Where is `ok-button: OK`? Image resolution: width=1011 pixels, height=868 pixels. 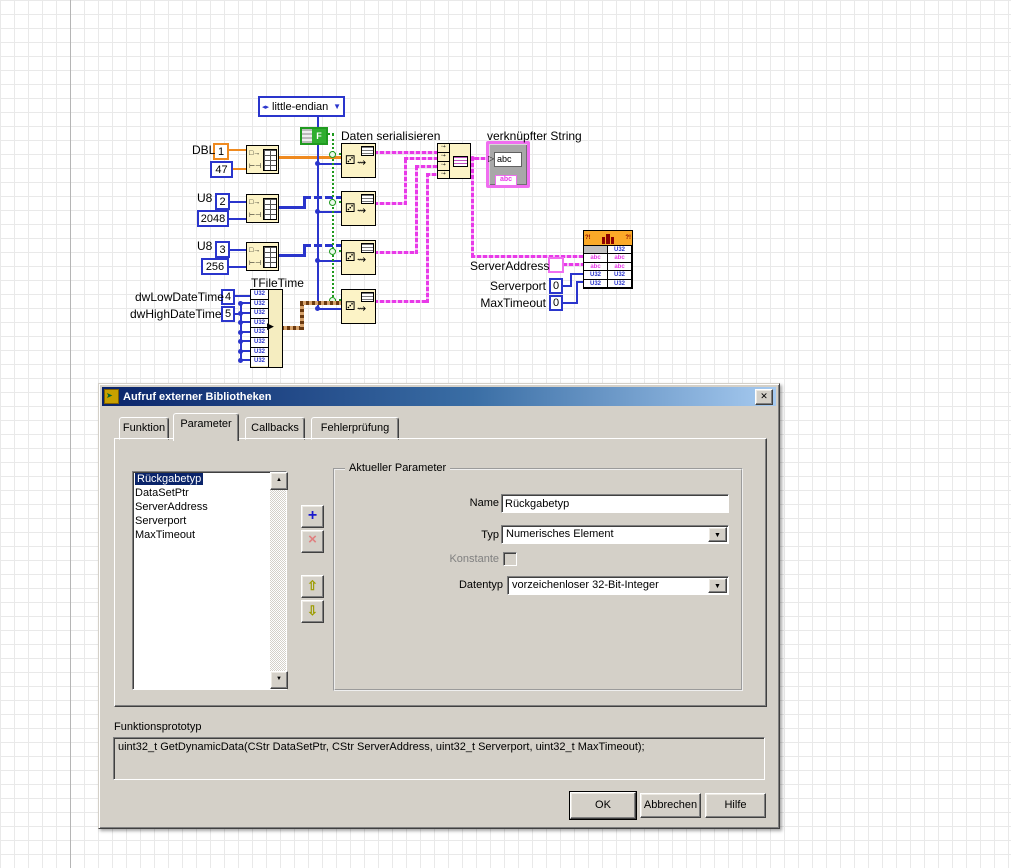
ok-button: OK is located at coordinates (603, 805).